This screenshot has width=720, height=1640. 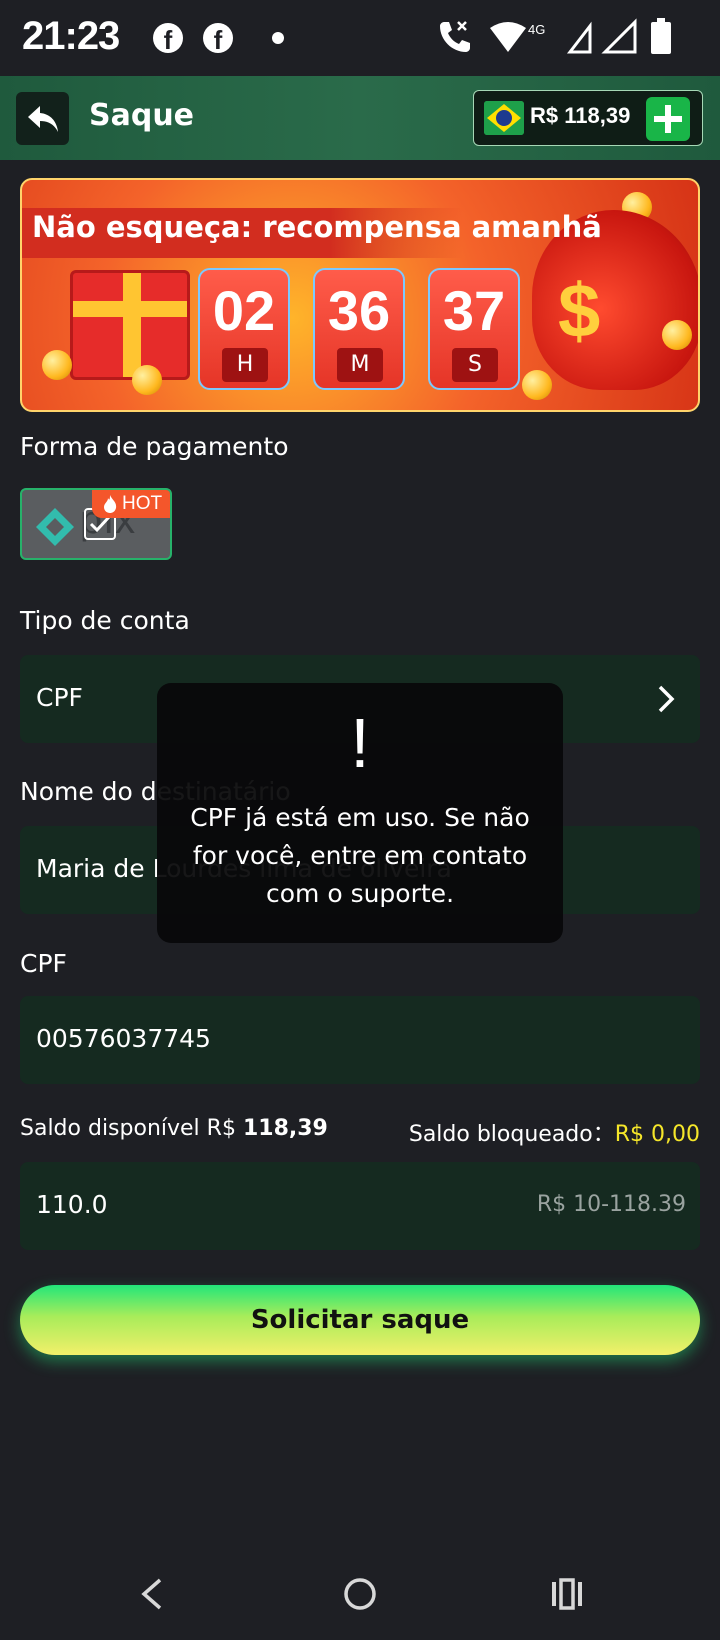 What do you see at coordinates (152, 1594) in the screenshot?
I see `nav-back-icon` at bounding box center [152, 1594].